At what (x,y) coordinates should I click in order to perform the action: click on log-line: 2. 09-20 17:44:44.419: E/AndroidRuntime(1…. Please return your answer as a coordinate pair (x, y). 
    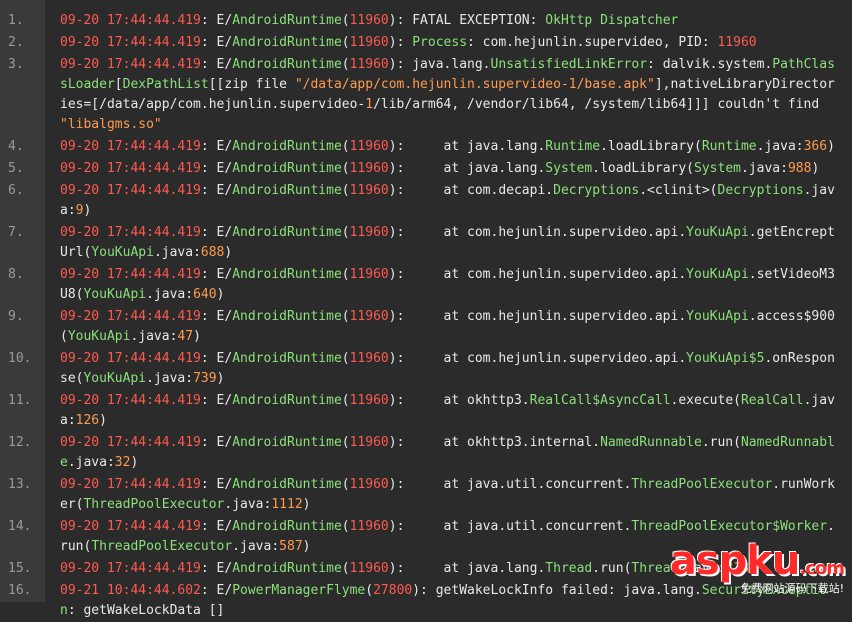
    Looking at the image, I should click on (426, 43).